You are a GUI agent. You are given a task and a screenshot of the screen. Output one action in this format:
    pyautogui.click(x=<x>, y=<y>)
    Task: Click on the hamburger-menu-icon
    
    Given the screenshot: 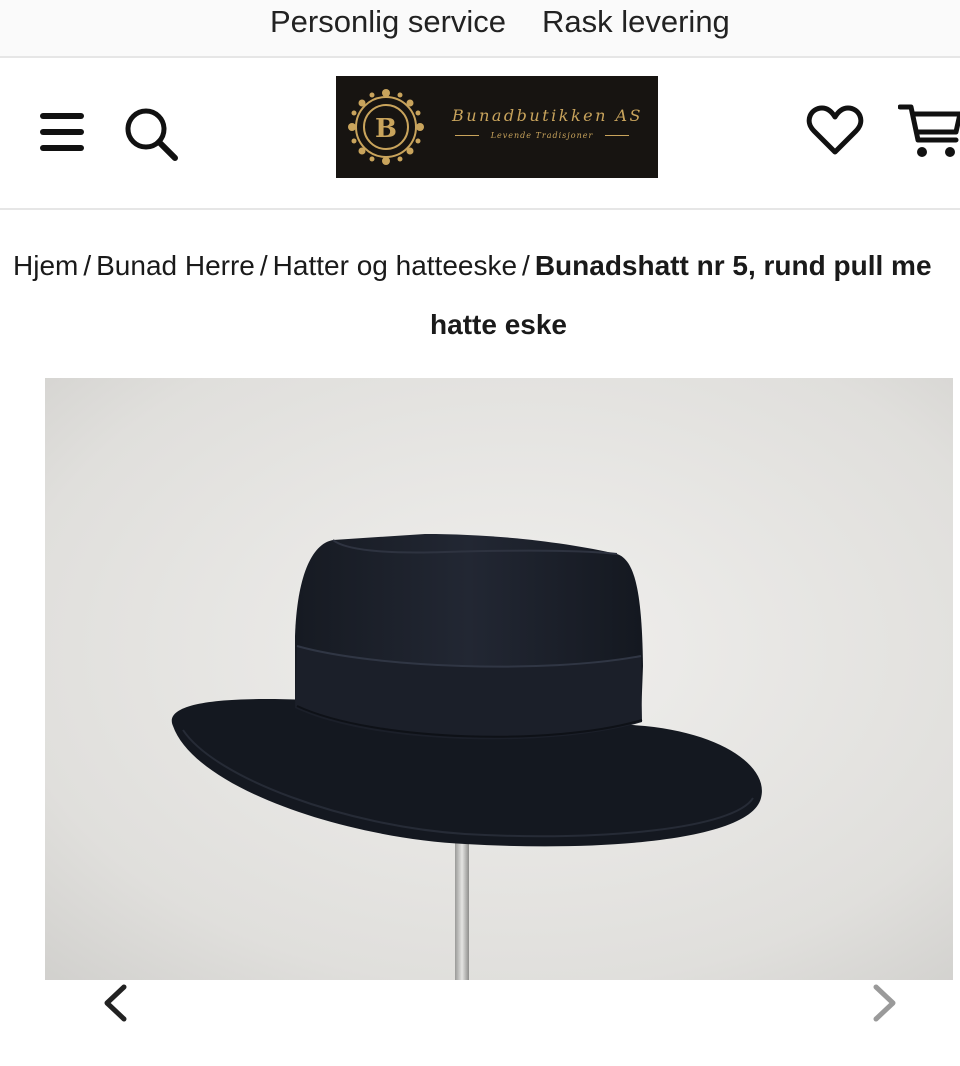 What is the action you would take?
    pyautogui.click(x=62, y=132)
    